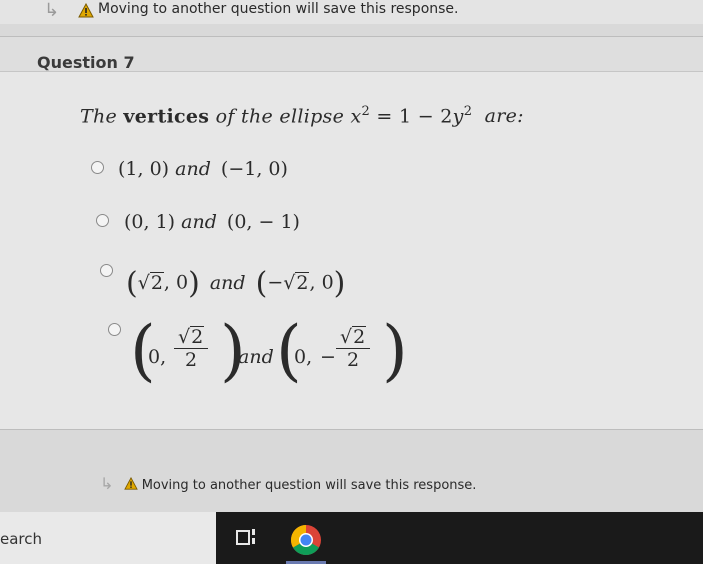  I want to click on fraction-b: √2 2, so click(353, 348).